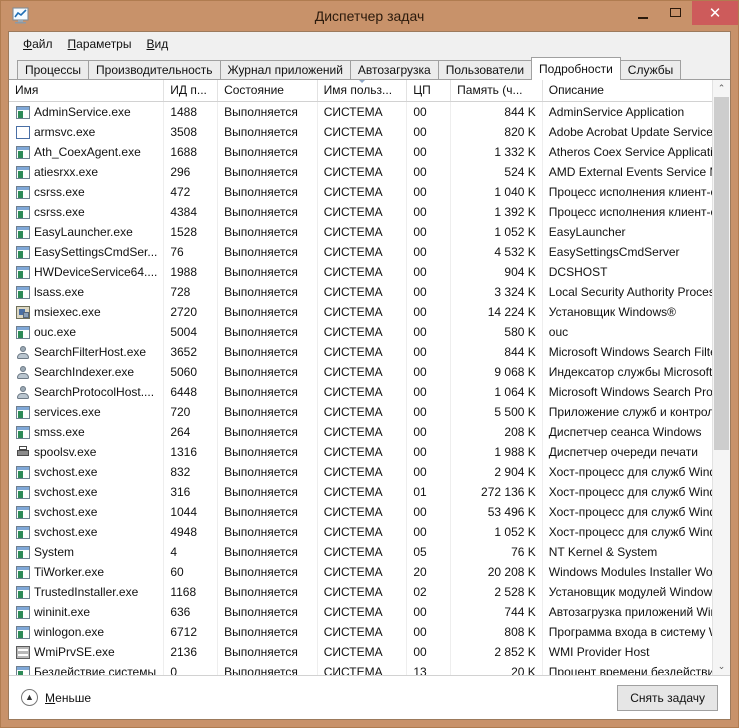  I want to click on fewer-details-button: ▲ Меньше, so click(56, 697).